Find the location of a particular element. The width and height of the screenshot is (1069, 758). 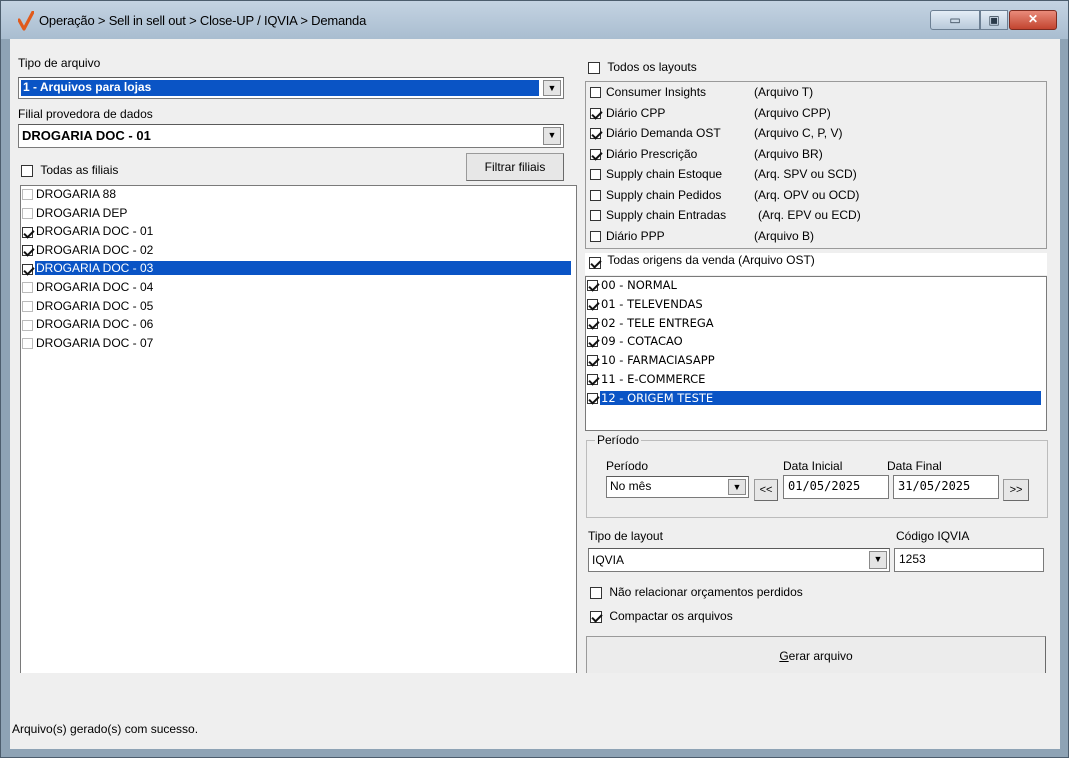

filial-provedora-select: DROGARIA DOC - 01 ▼ is located at coordinates (291, 136).